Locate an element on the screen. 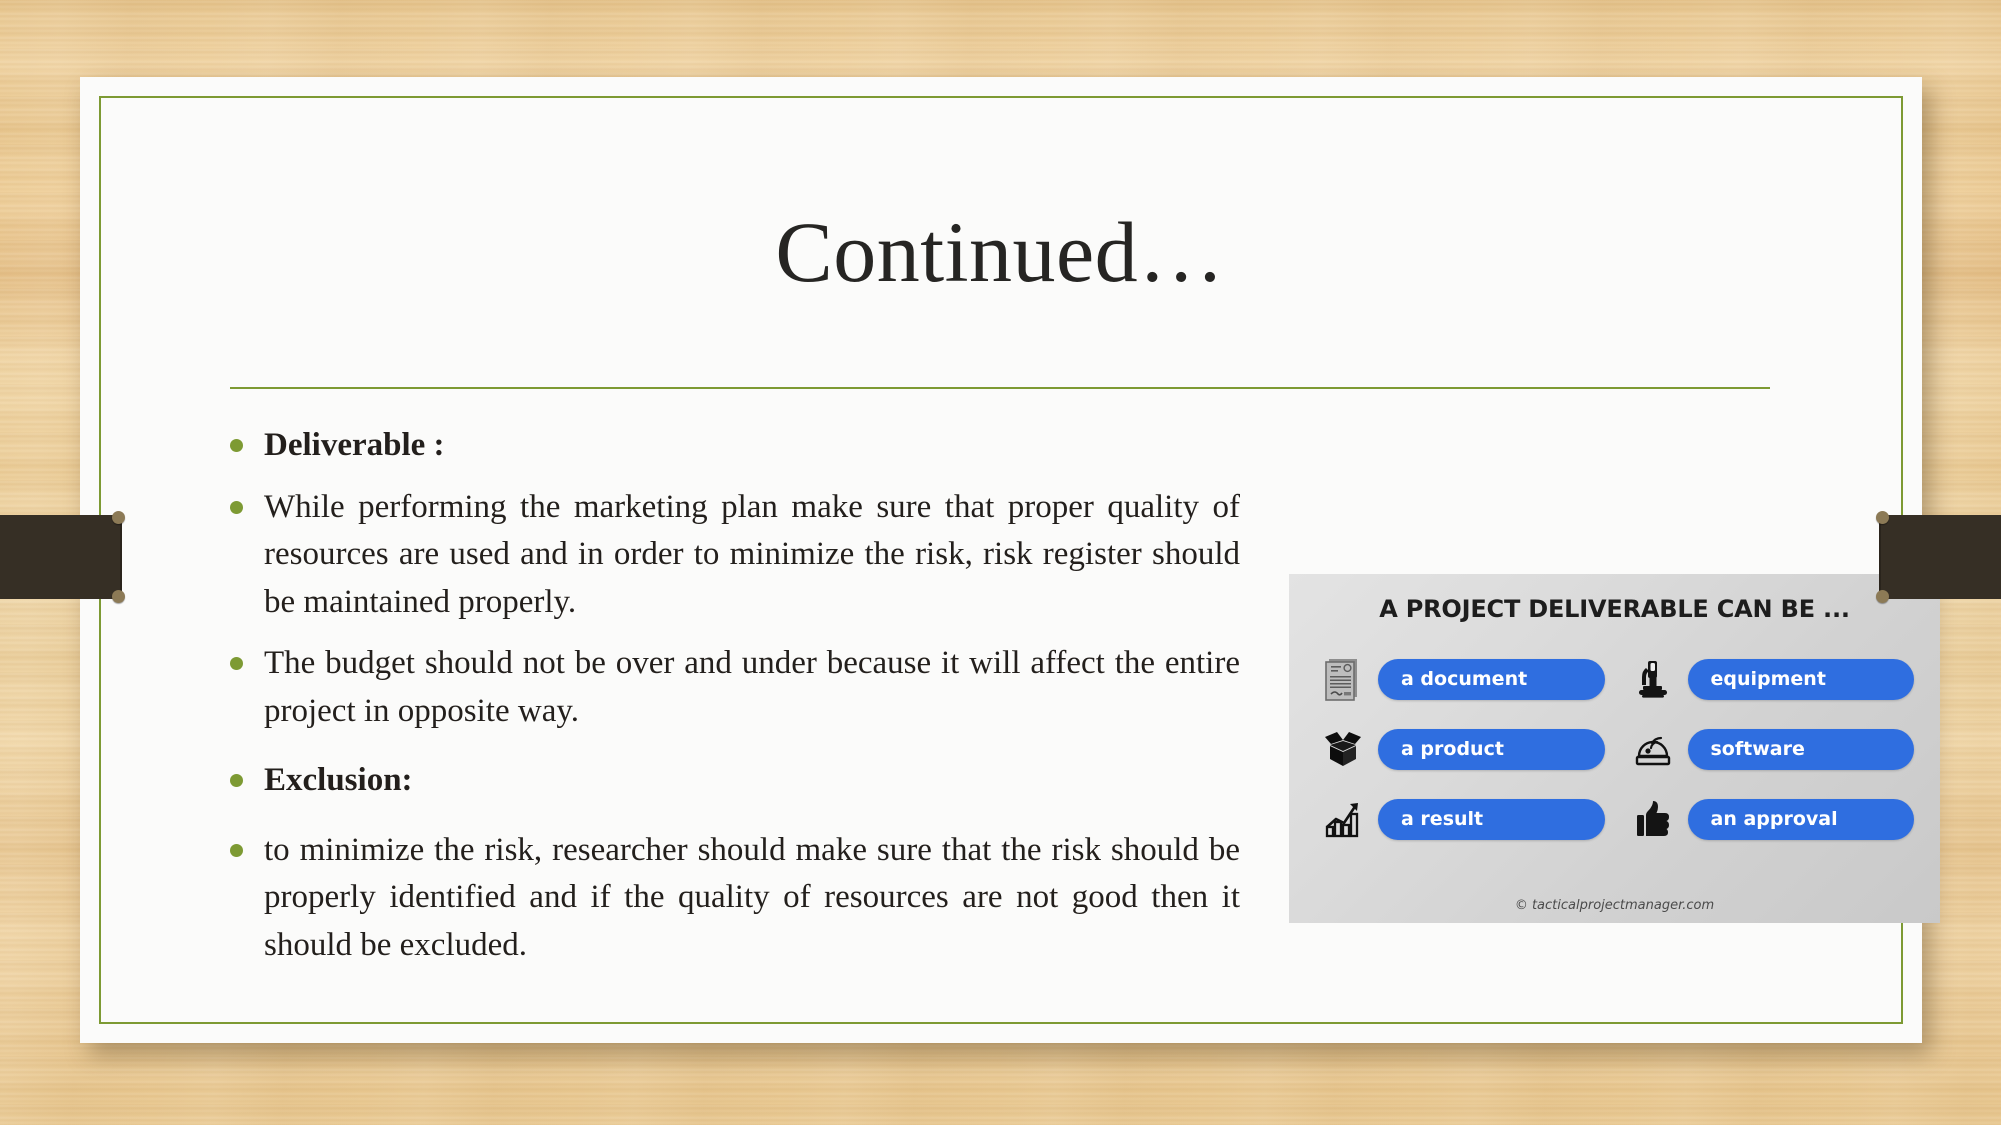  deliverable-item-equipment: equipment is located at coordinates (1770, 679).